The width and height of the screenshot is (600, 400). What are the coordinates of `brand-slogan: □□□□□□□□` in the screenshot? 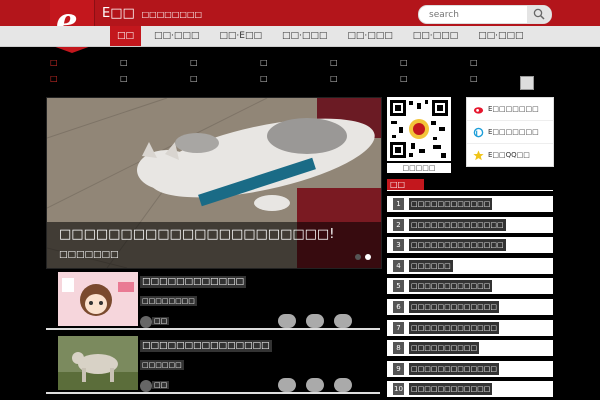 It's located at (172, 14).